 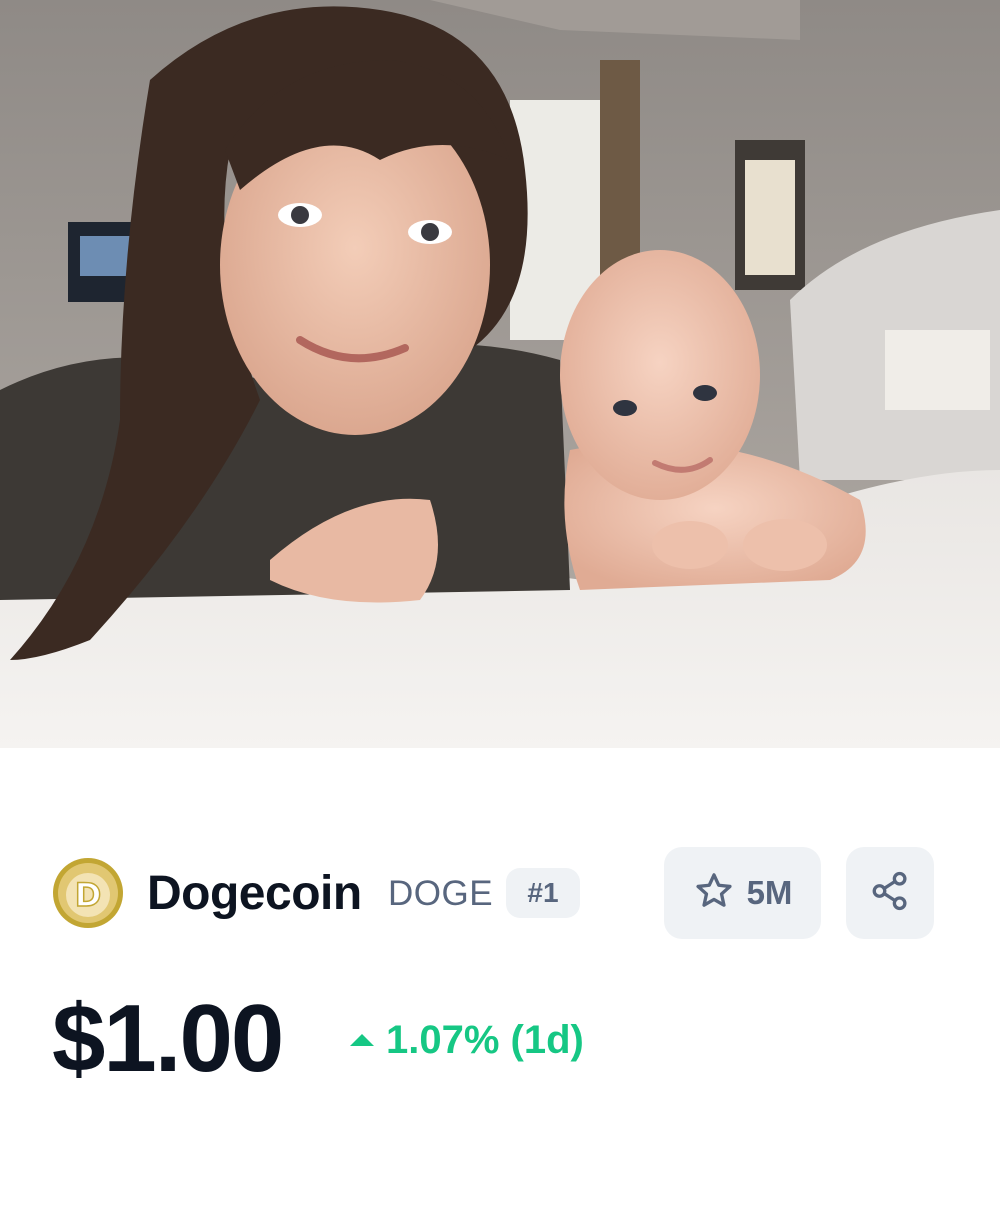 I want to click on coin-symbol: DOGE, so click(x=441, y=893).